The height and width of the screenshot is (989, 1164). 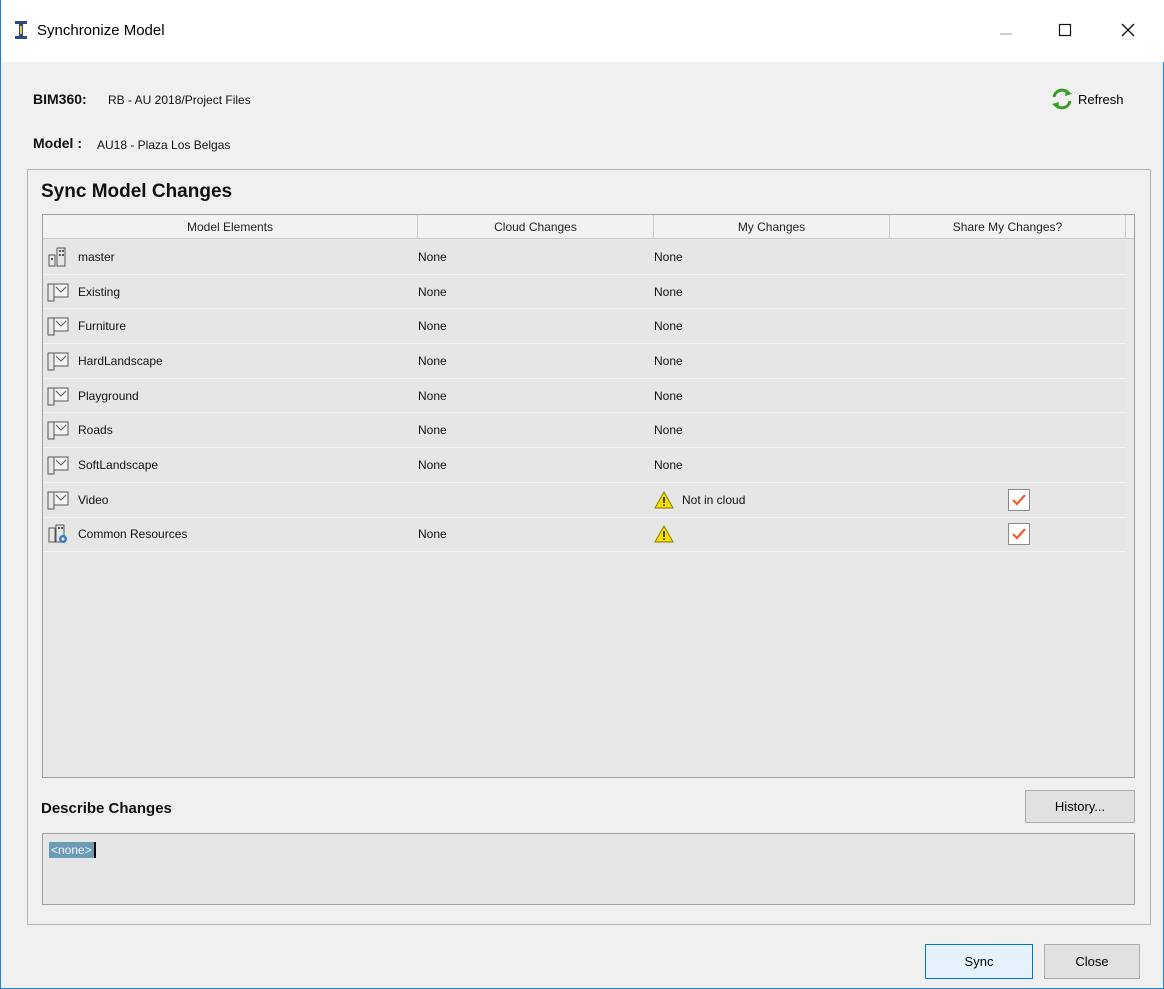 I want to click on describe-changes-text: <none>, so click(x=72, y=850).